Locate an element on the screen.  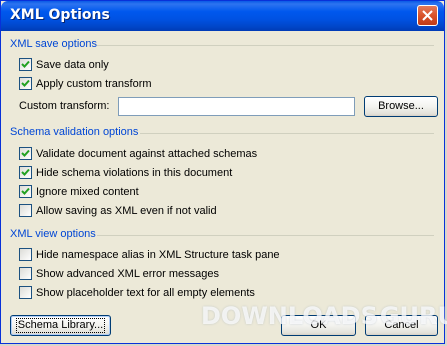
checkbox-label: Ignore mixed content is located at coordinates (87, 191).